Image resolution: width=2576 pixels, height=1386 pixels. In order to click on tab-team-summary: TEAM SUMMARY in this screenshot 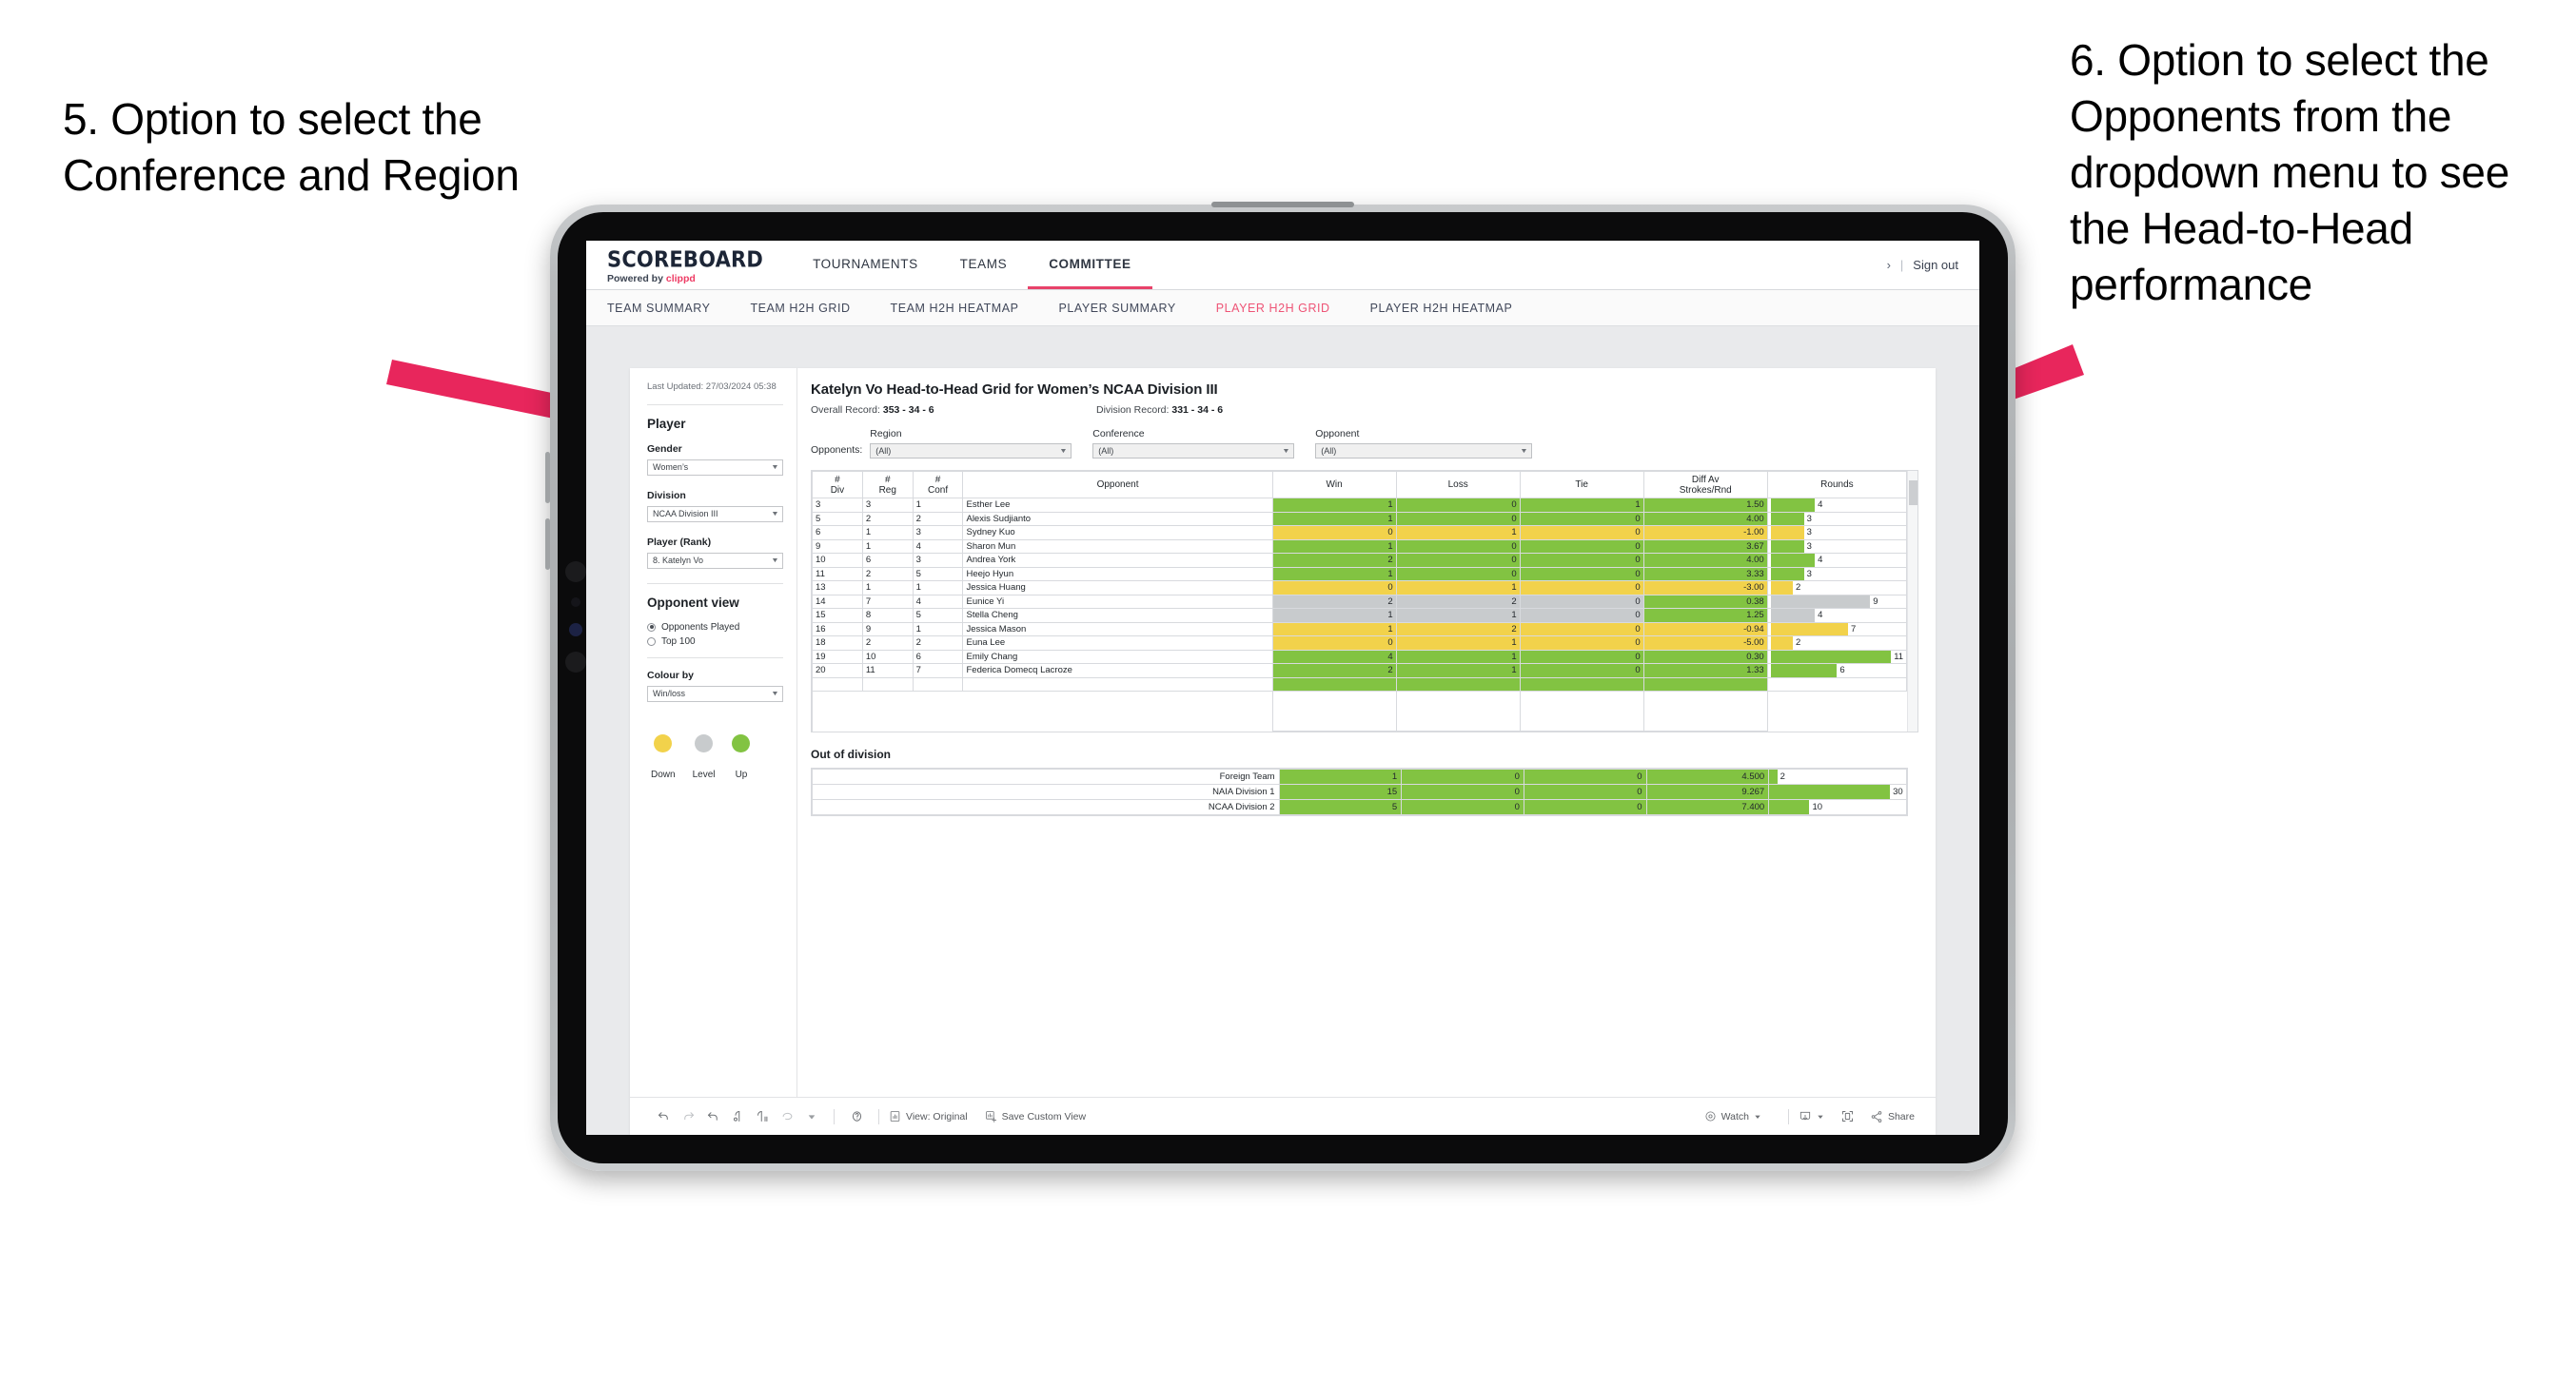, I will do `click(670, 308)`.